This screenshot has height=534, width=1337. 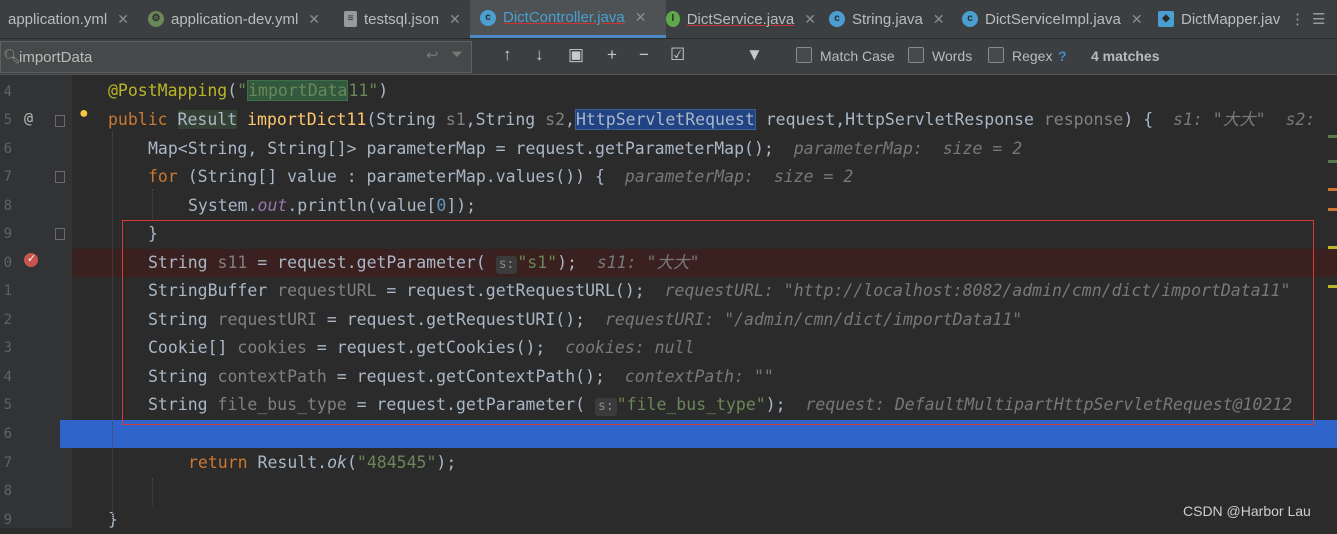 I want to click on breakpoint-check-icon: ✓, so click(x=32, y=259).